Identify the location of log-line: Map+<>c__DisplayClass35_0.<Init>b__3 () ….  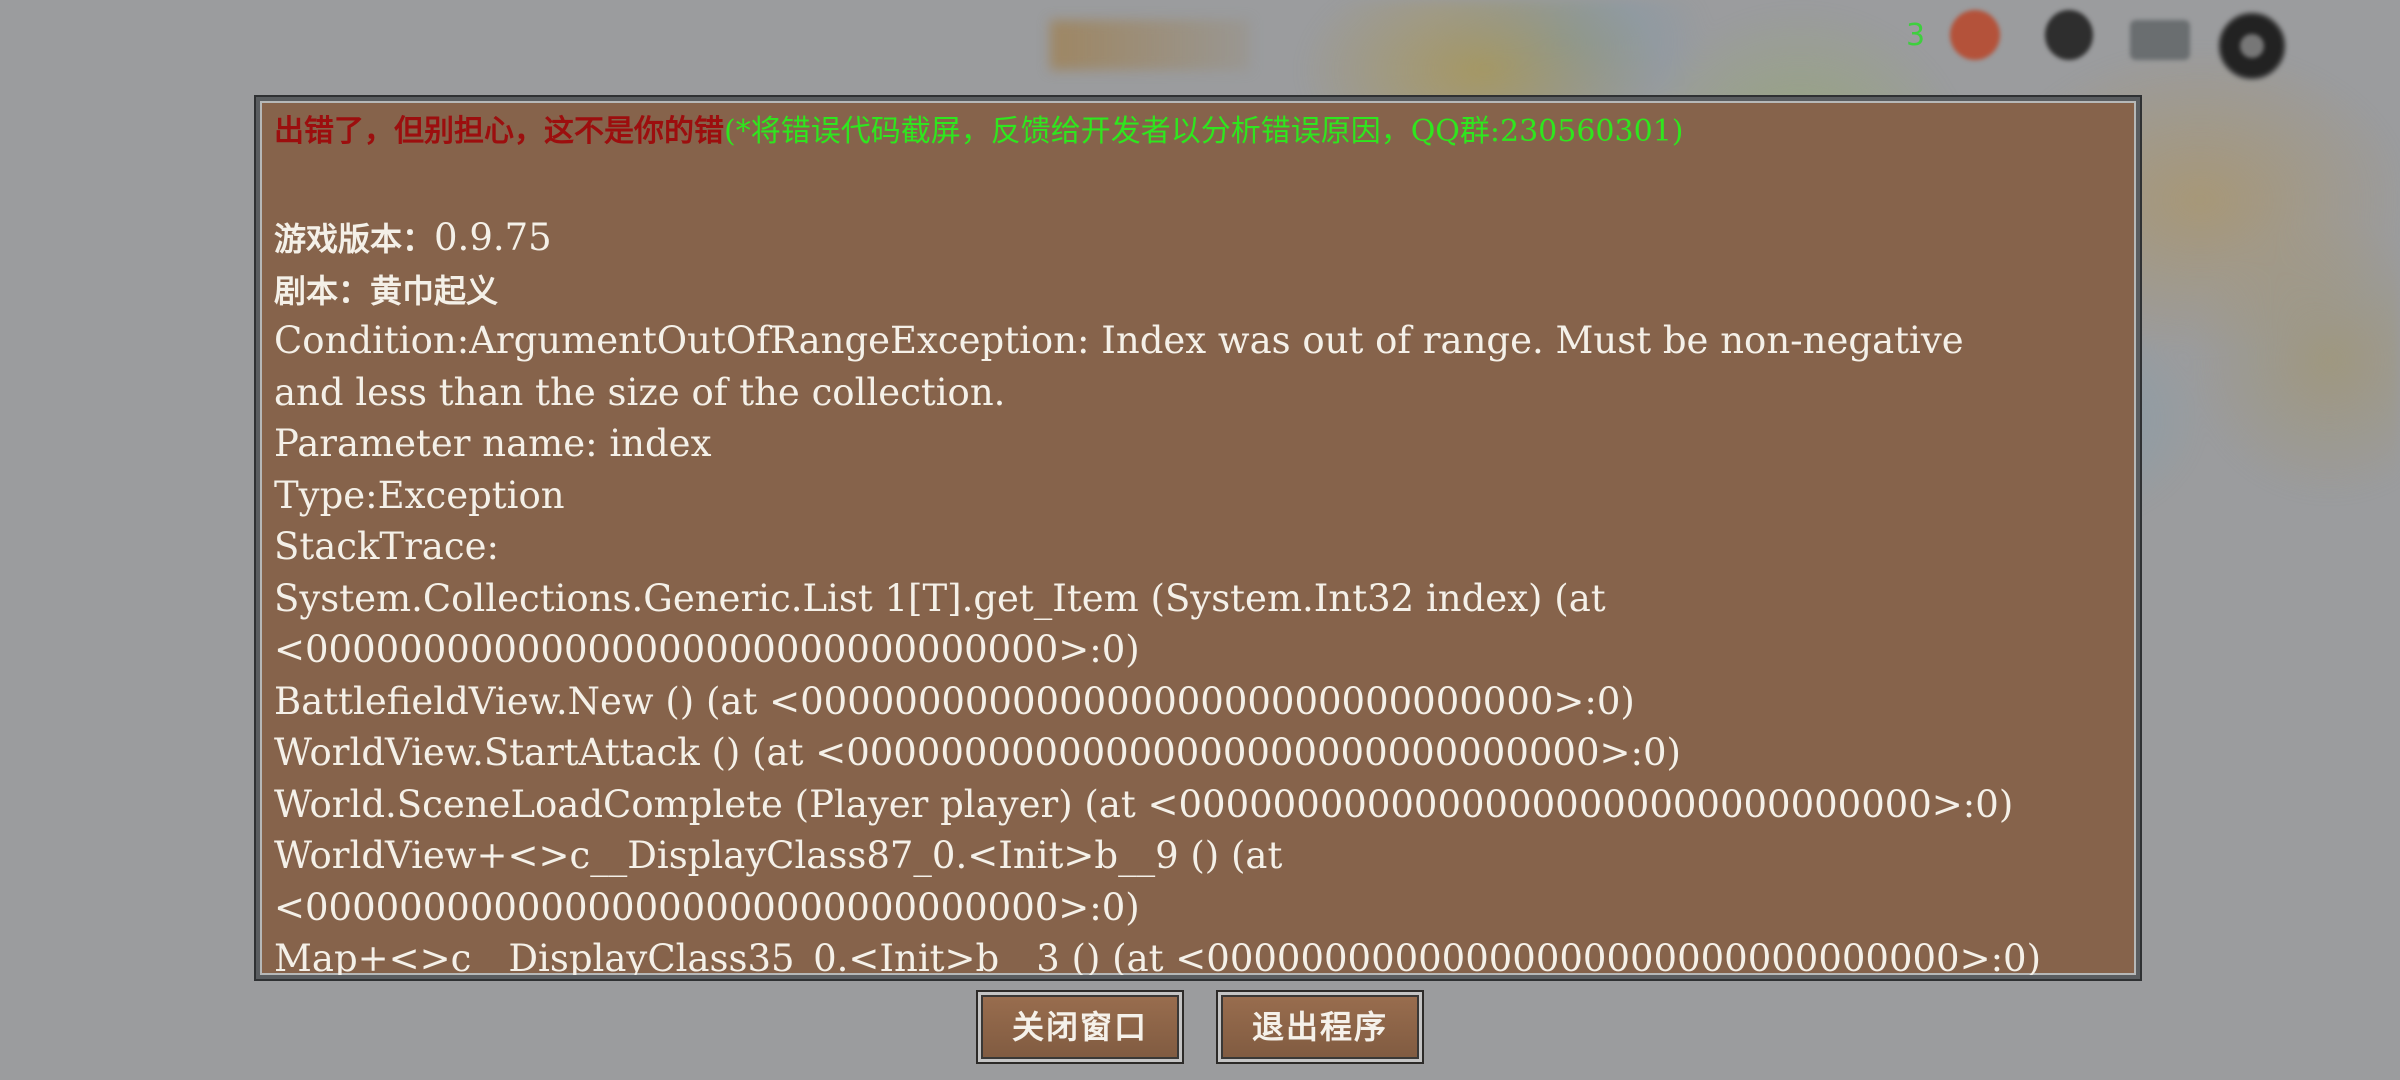
(1158, 958).